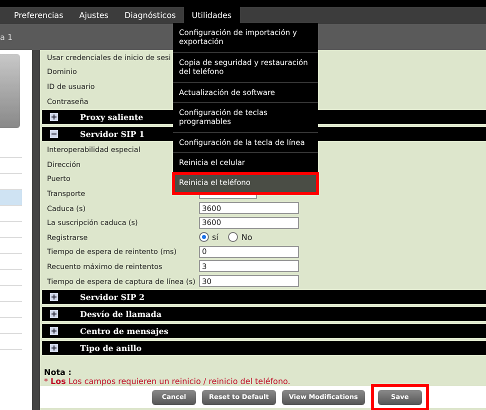  Describe the element at coordinates (246, 237) in the screenshot. I see `radio-label: No` at that location.